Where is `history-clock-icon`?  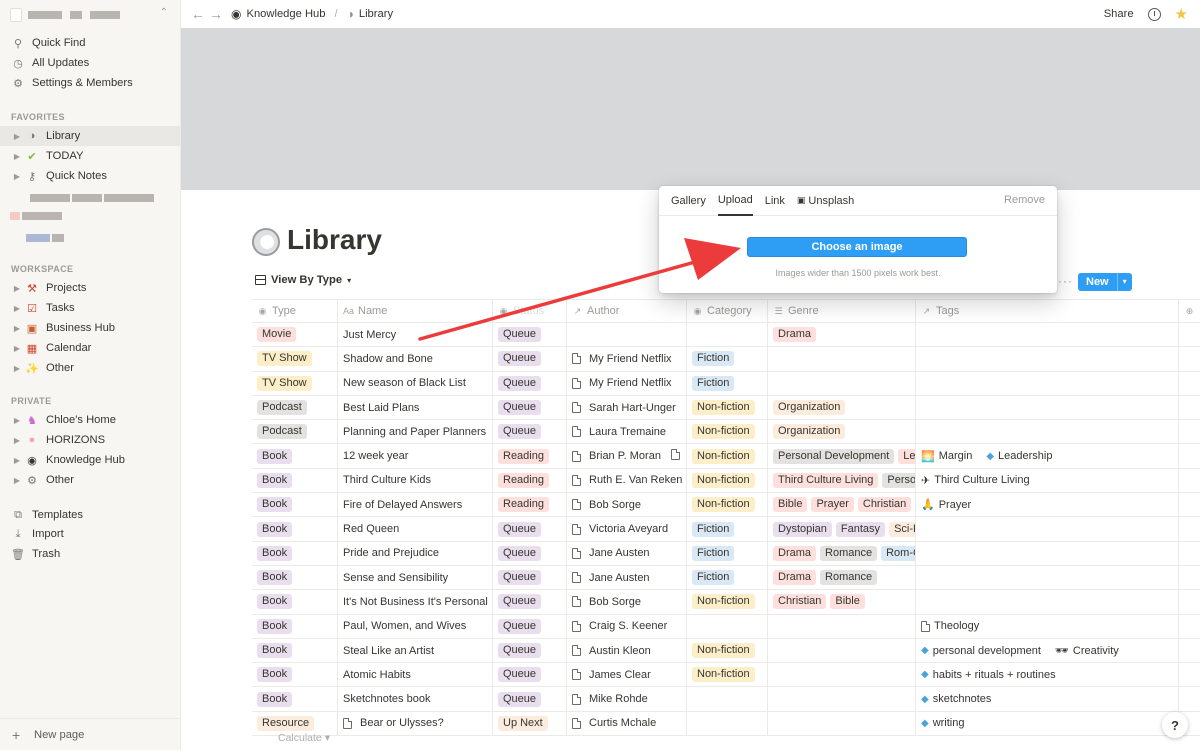 history-clock-icon is located at coordinates (1154, 14).